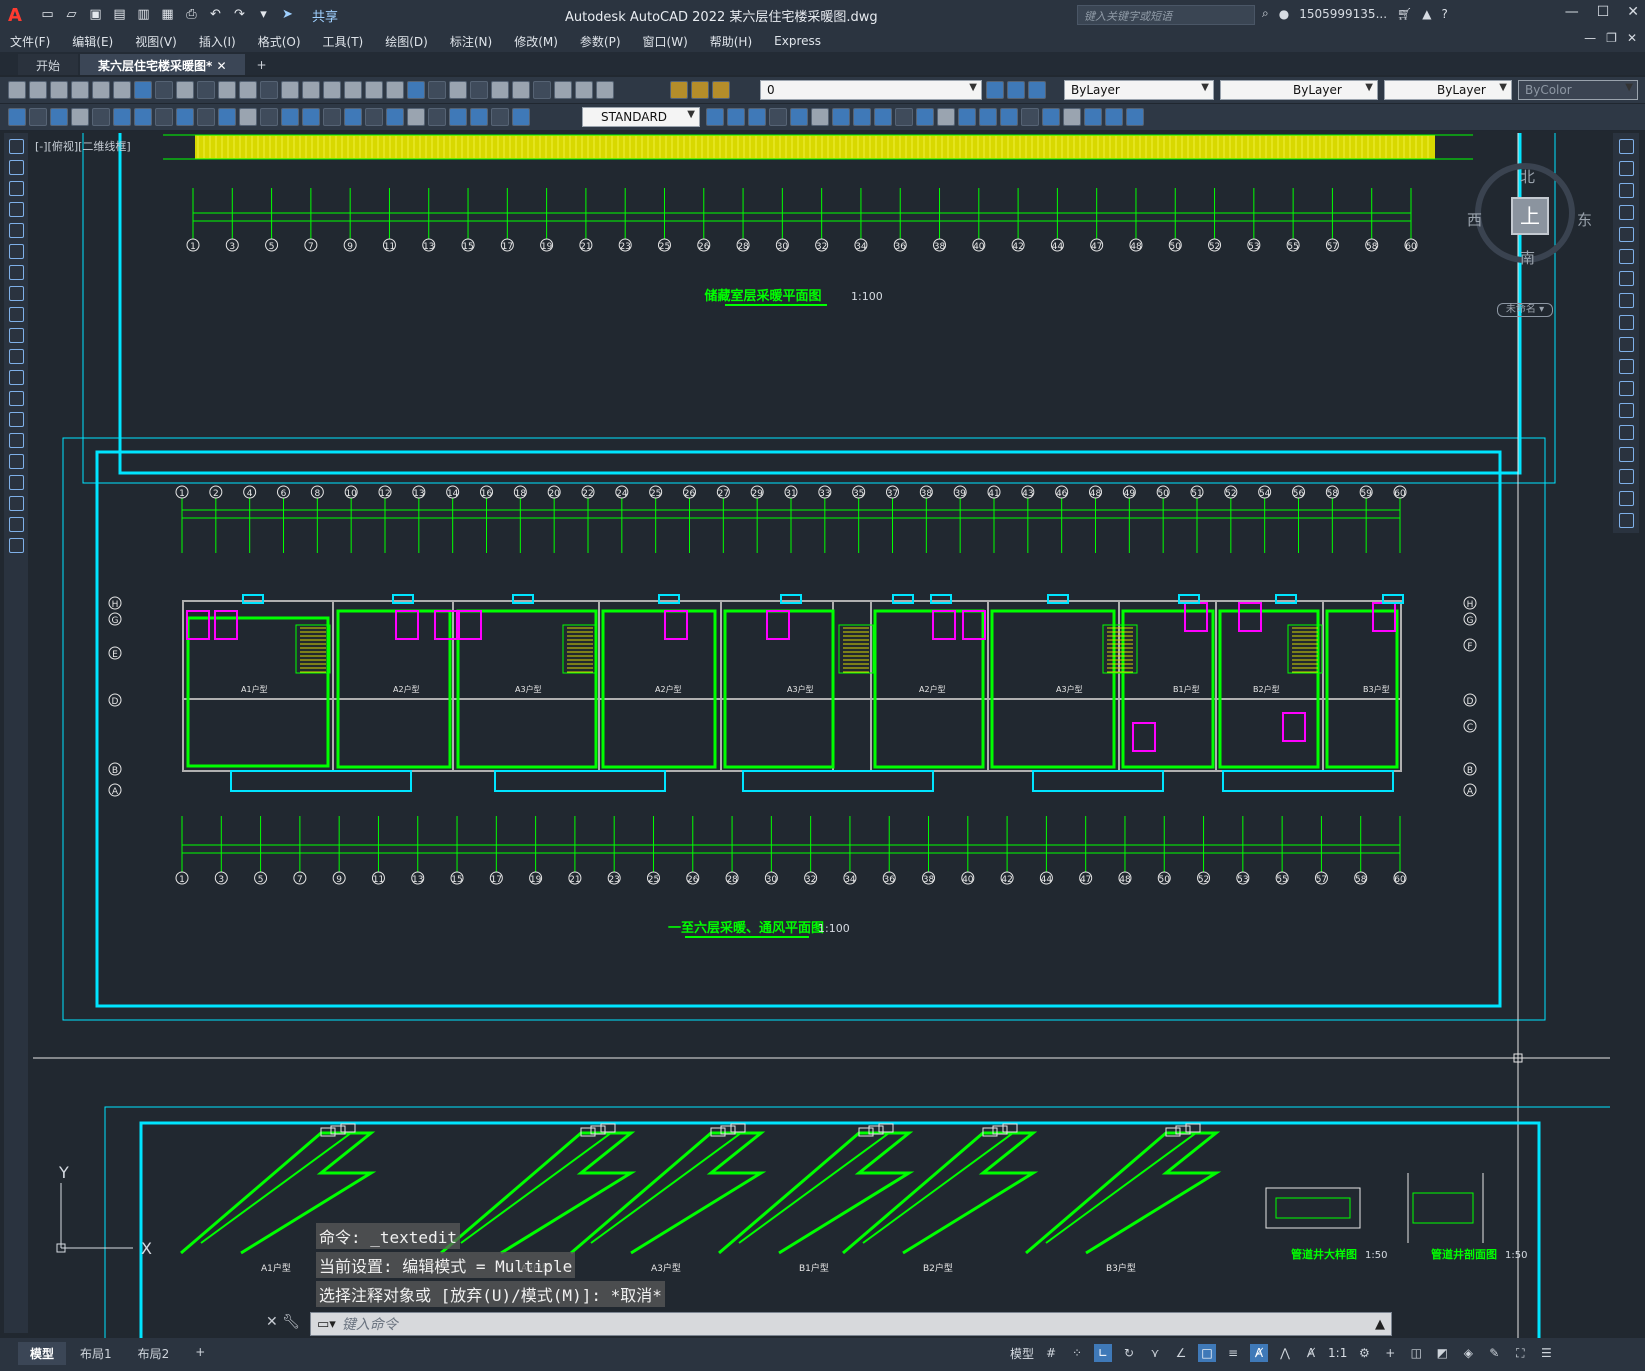 This screenshot has height=1371, width=1645. What do you see at coordinates (1494, 1353) in the screenshot?
I see `isolate-objects-icon: ✎` at bounding box center [1494, 1353].